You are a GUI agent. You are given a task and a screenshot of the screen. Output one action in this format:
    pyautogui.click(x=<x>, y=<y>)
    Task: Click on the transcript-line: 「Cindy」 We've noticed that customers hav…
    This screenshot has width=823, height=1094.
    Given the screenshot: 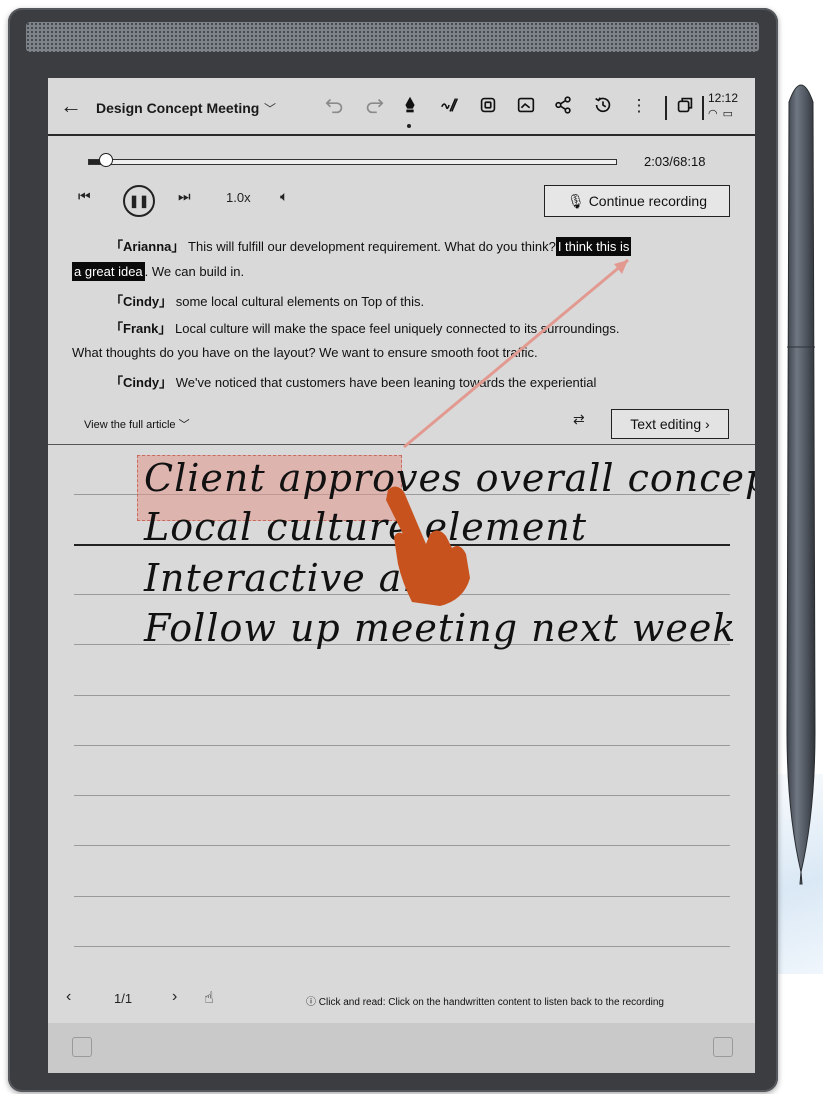 What is the action you would take?
    pyautogui.click(x=353, y=381)
    